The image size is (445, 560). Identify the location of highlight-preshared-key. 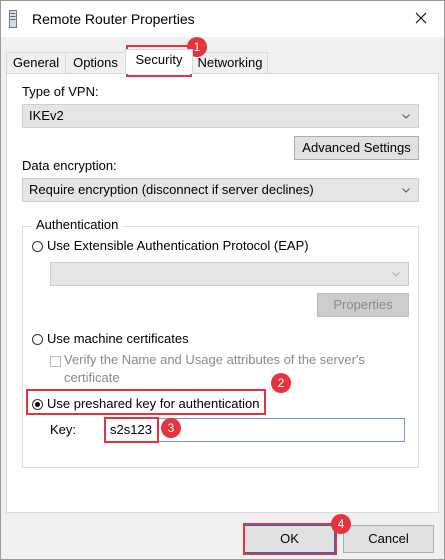
(146, 402).